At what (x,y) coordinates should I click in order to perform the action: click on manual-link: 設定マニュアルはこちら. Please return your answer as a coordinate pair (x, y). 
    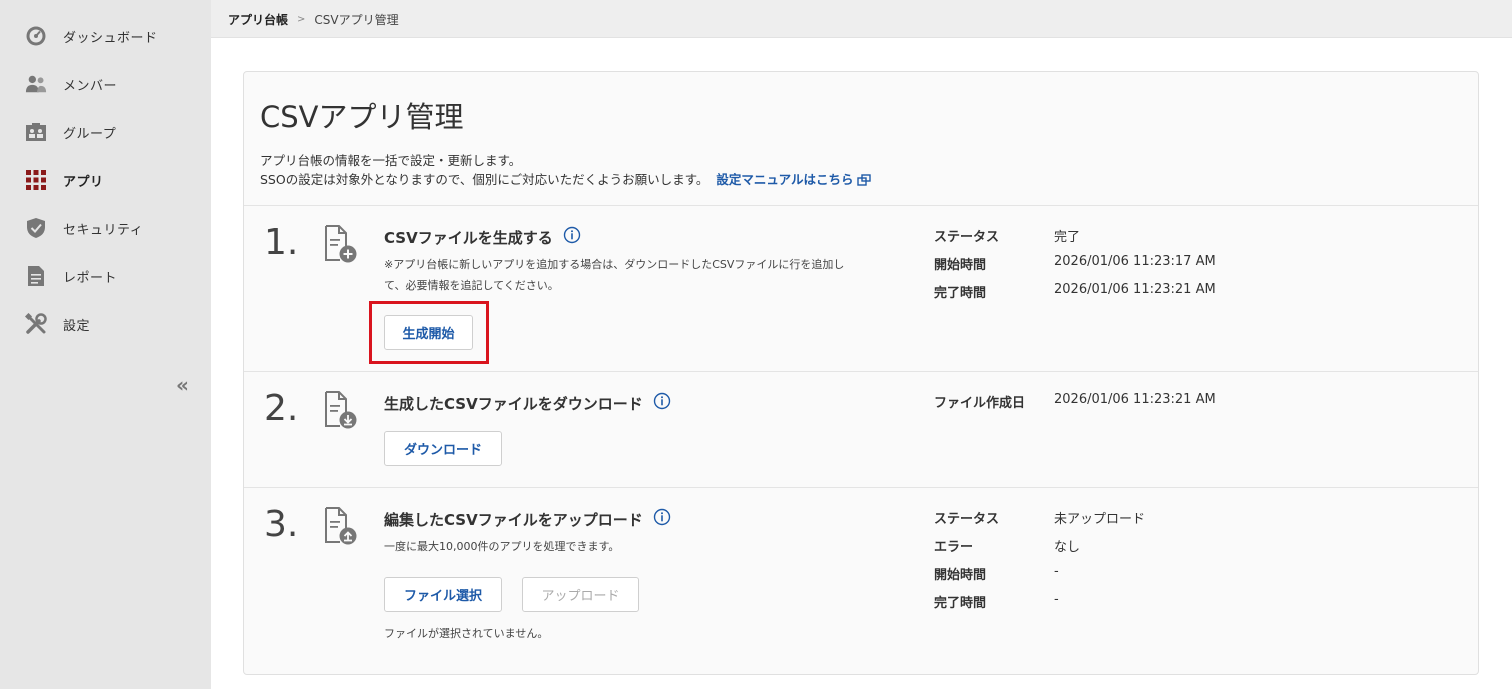
    Looking at the image, I should click on (794, 180).